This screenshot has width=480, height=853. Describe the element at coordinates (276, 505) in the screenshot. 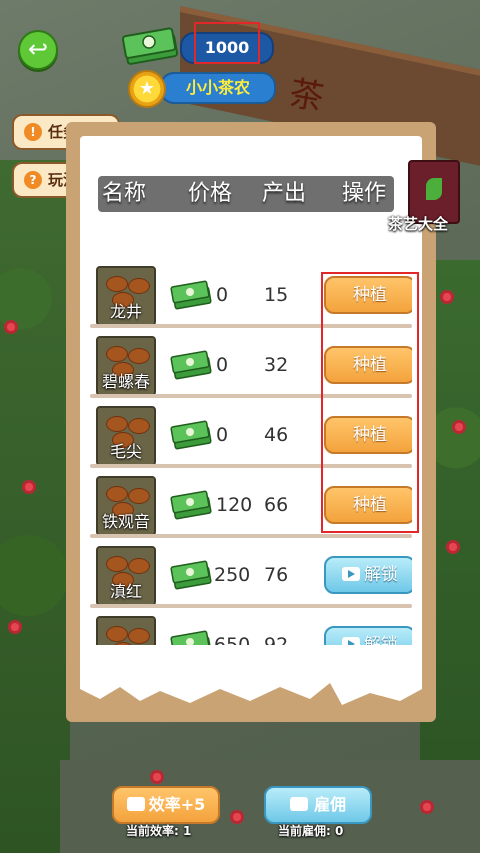

I see `tea-output: 66` at that location.